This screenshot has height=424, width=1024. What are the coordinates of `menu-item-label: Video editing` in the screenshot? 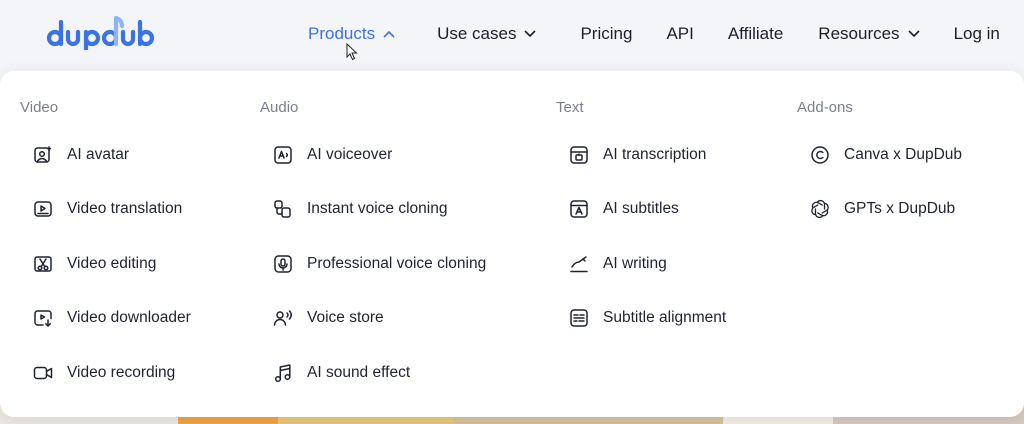 It's located at (112, 263).